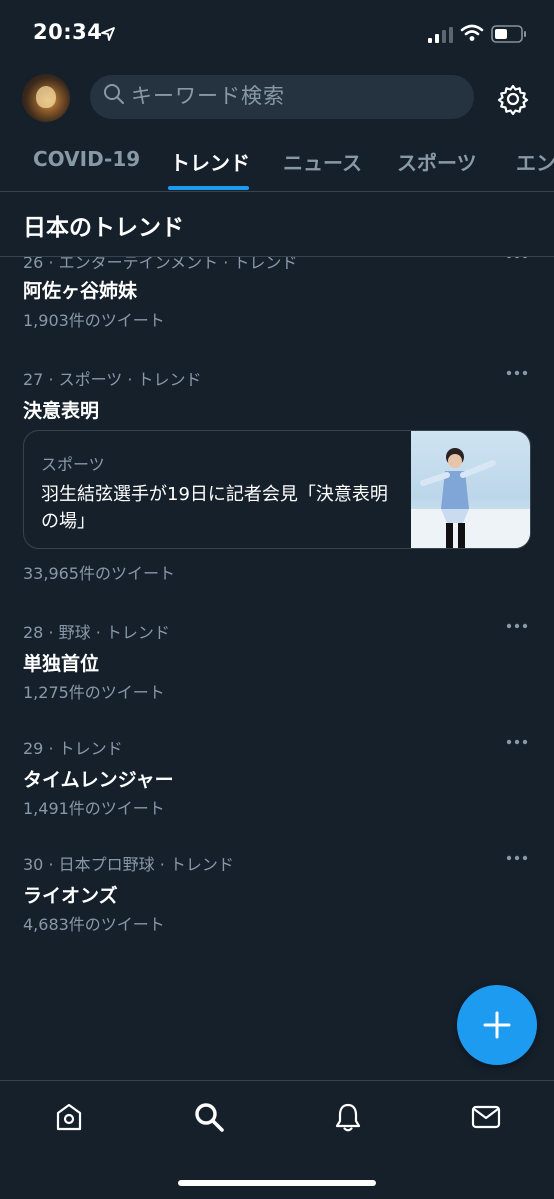  Describe the element at coordinates (128, 864) in the screenshot. I see `trend-meta: 30 · 日本プロ野球 · トレンド` at that location.